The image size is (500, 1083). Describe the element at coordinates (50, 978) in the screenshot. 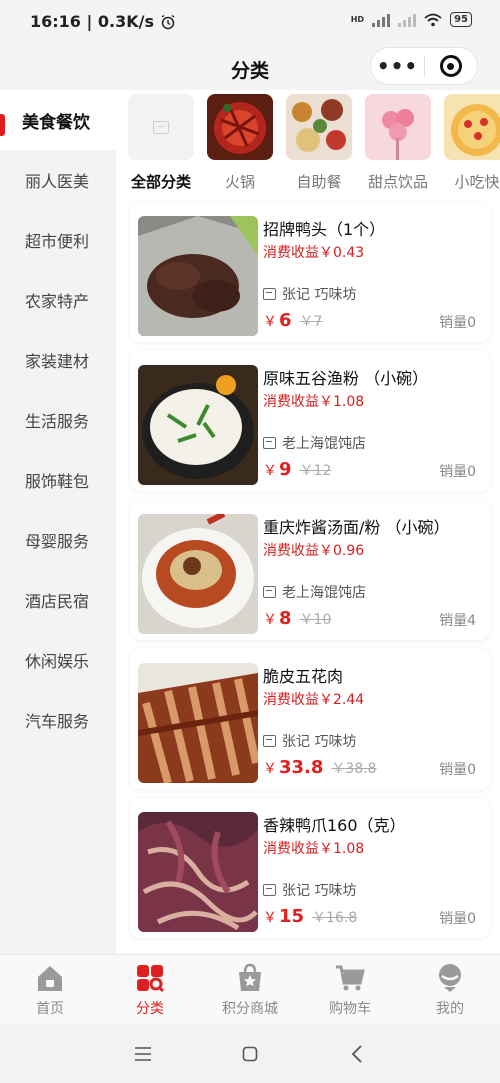

I see `home-icon` at that location.